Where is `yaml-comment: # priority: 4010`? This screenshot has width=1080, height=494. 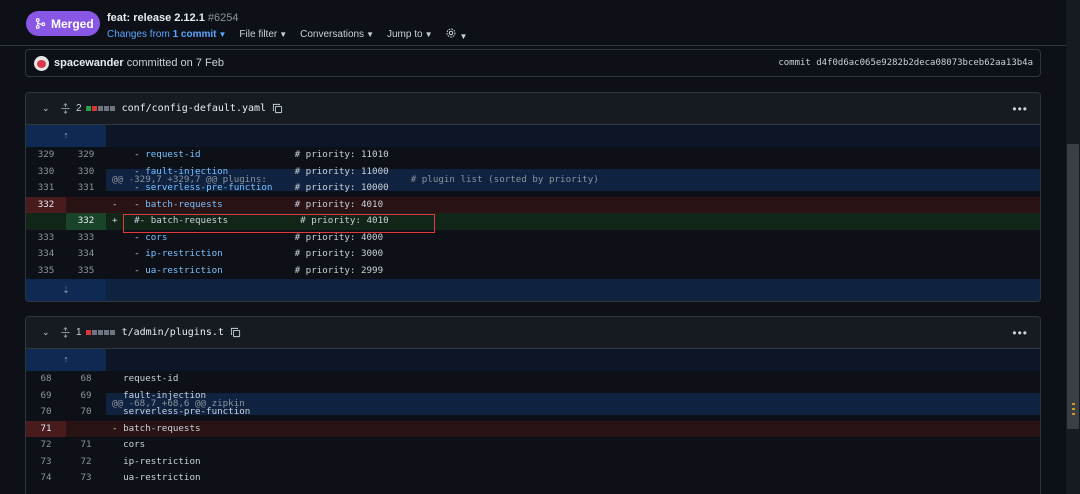
yaml-comment: # priority: 4010 is located at coordinates (344, 220).